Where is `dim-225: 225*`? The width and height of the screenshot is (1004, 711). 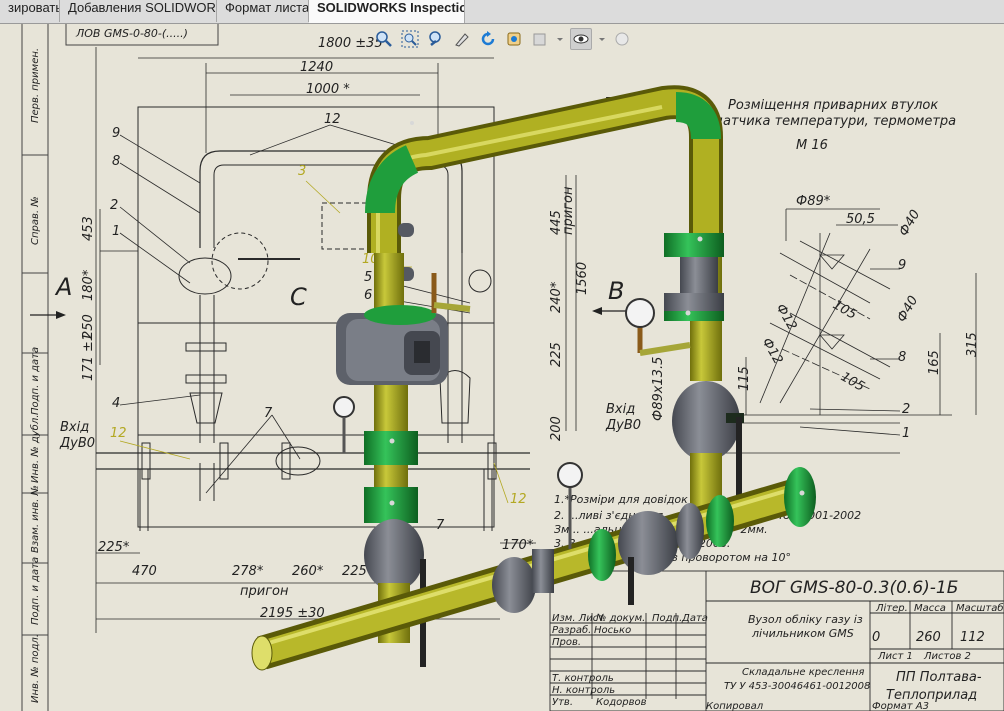 dim-225: 225* is located at coordinates (114, 547).